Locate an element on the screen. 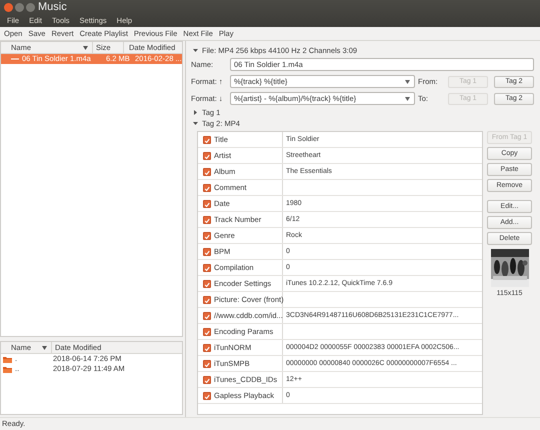  dash-icon is located at coordinates (15, 59).